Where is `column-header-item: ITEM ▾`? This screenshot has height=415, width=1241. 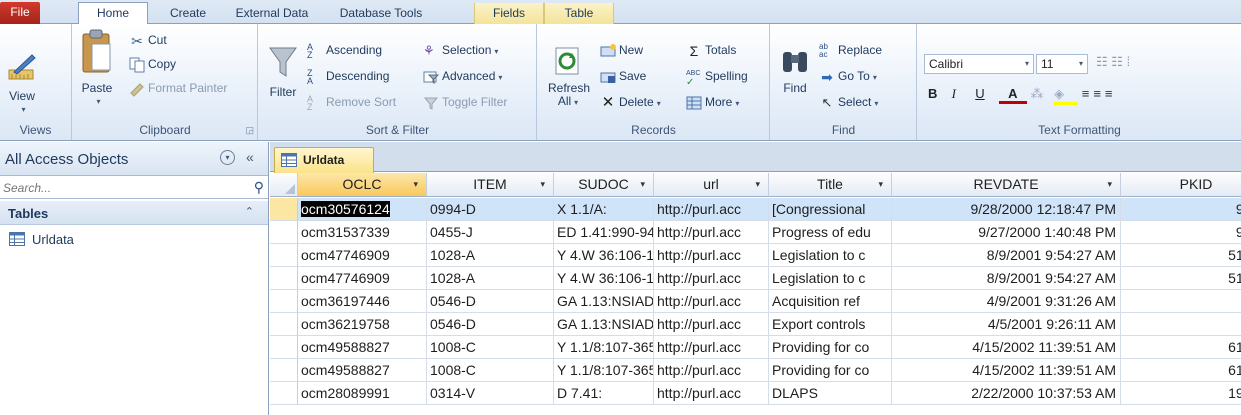
column-header-item: ITEM ▾ is located at coordinates (490, 185).